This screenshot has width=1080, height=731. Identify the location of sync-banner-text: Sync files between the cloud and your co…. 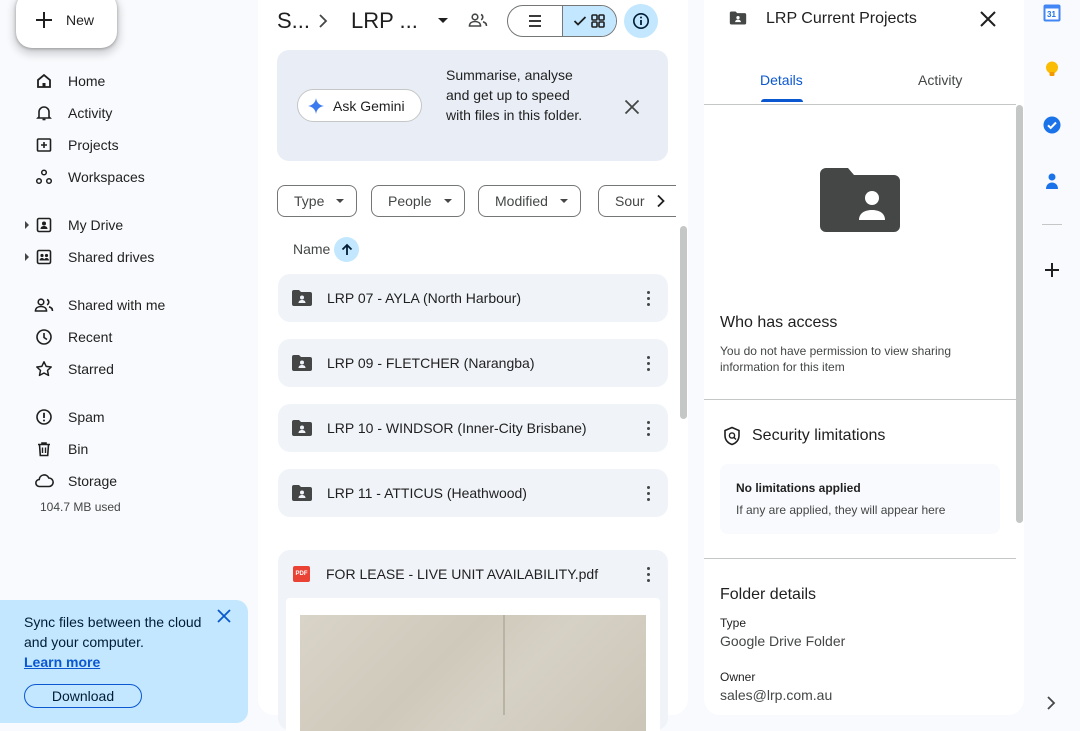
(113, 632).